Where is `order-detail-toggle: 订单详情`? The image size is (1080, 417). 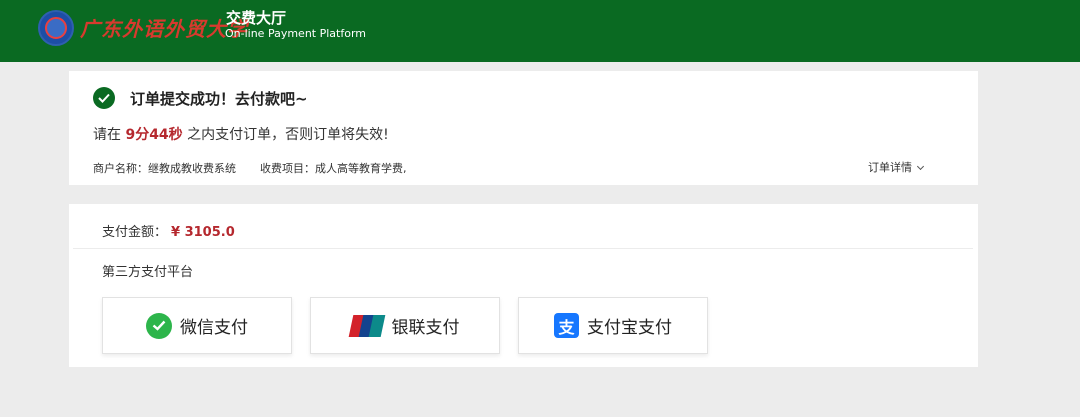 order-detail-toggle: 订单详情 is located at coordinates (896, 167).